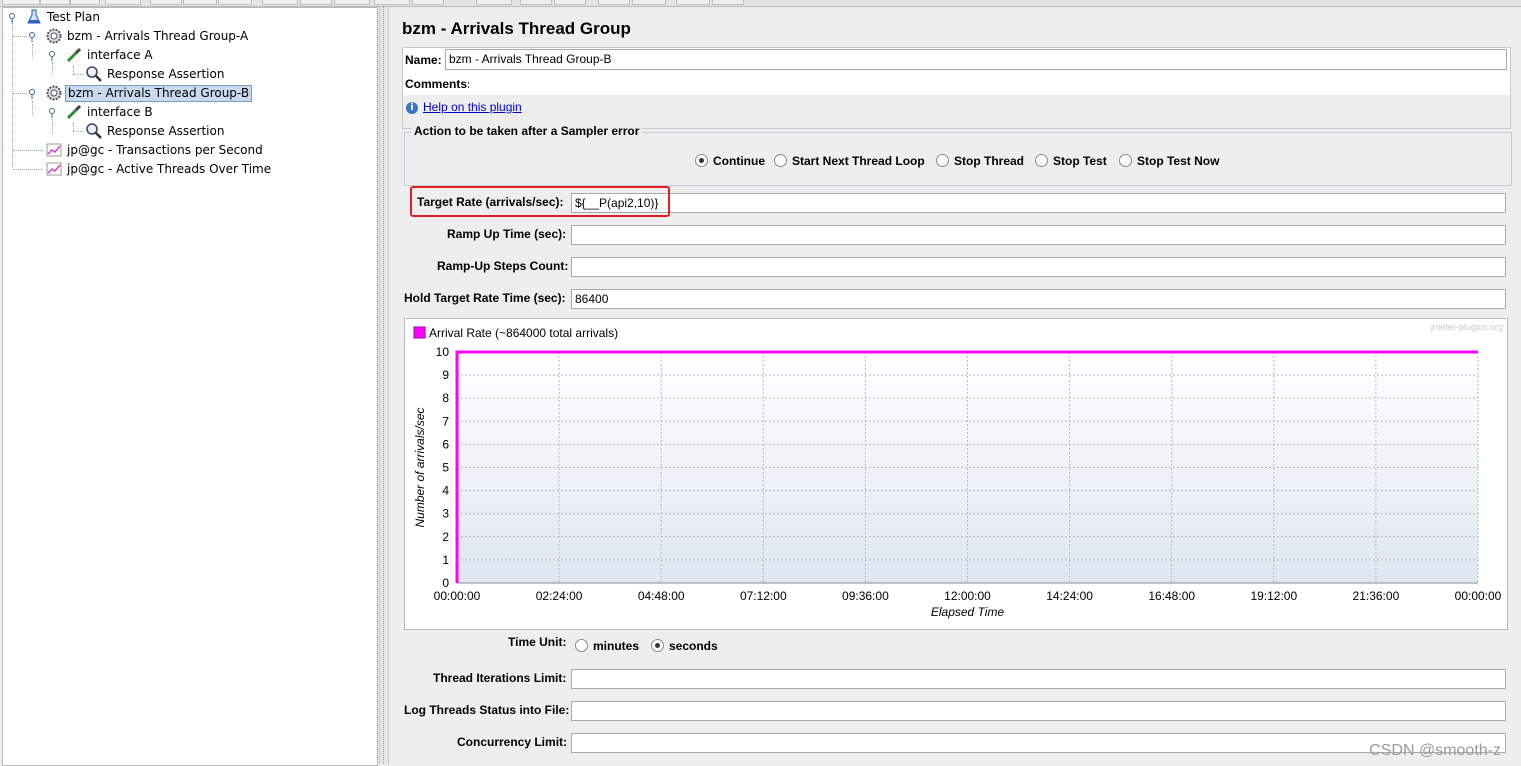 This screenshot has width=1521, height=766. I want to click on comments-label: Comments:, so click(438, 84).